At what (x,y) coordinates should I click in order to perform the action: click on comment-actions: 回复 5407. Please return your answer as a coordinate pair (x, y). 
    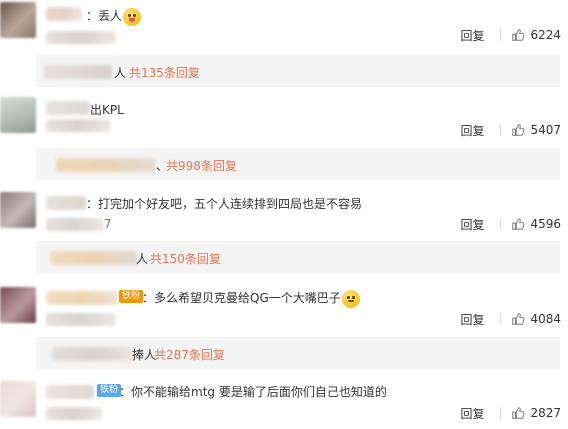
    Looking at the image, I should click on (514, 130).